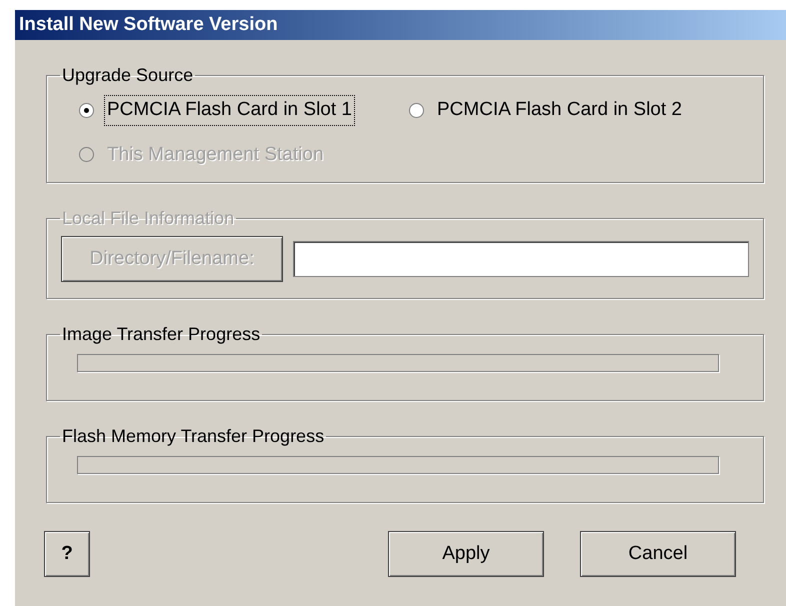  Describe the element at coordinates (466, 554) in the screenshot. I see `apply-button: Apply` at that location.